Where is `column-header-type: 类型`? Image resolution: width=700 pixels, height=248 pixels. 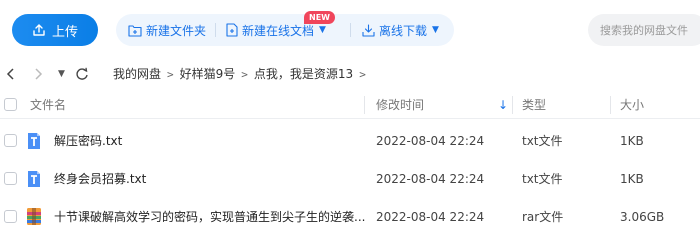 column-header-type: 类型 is located at coordinates (534, 105).